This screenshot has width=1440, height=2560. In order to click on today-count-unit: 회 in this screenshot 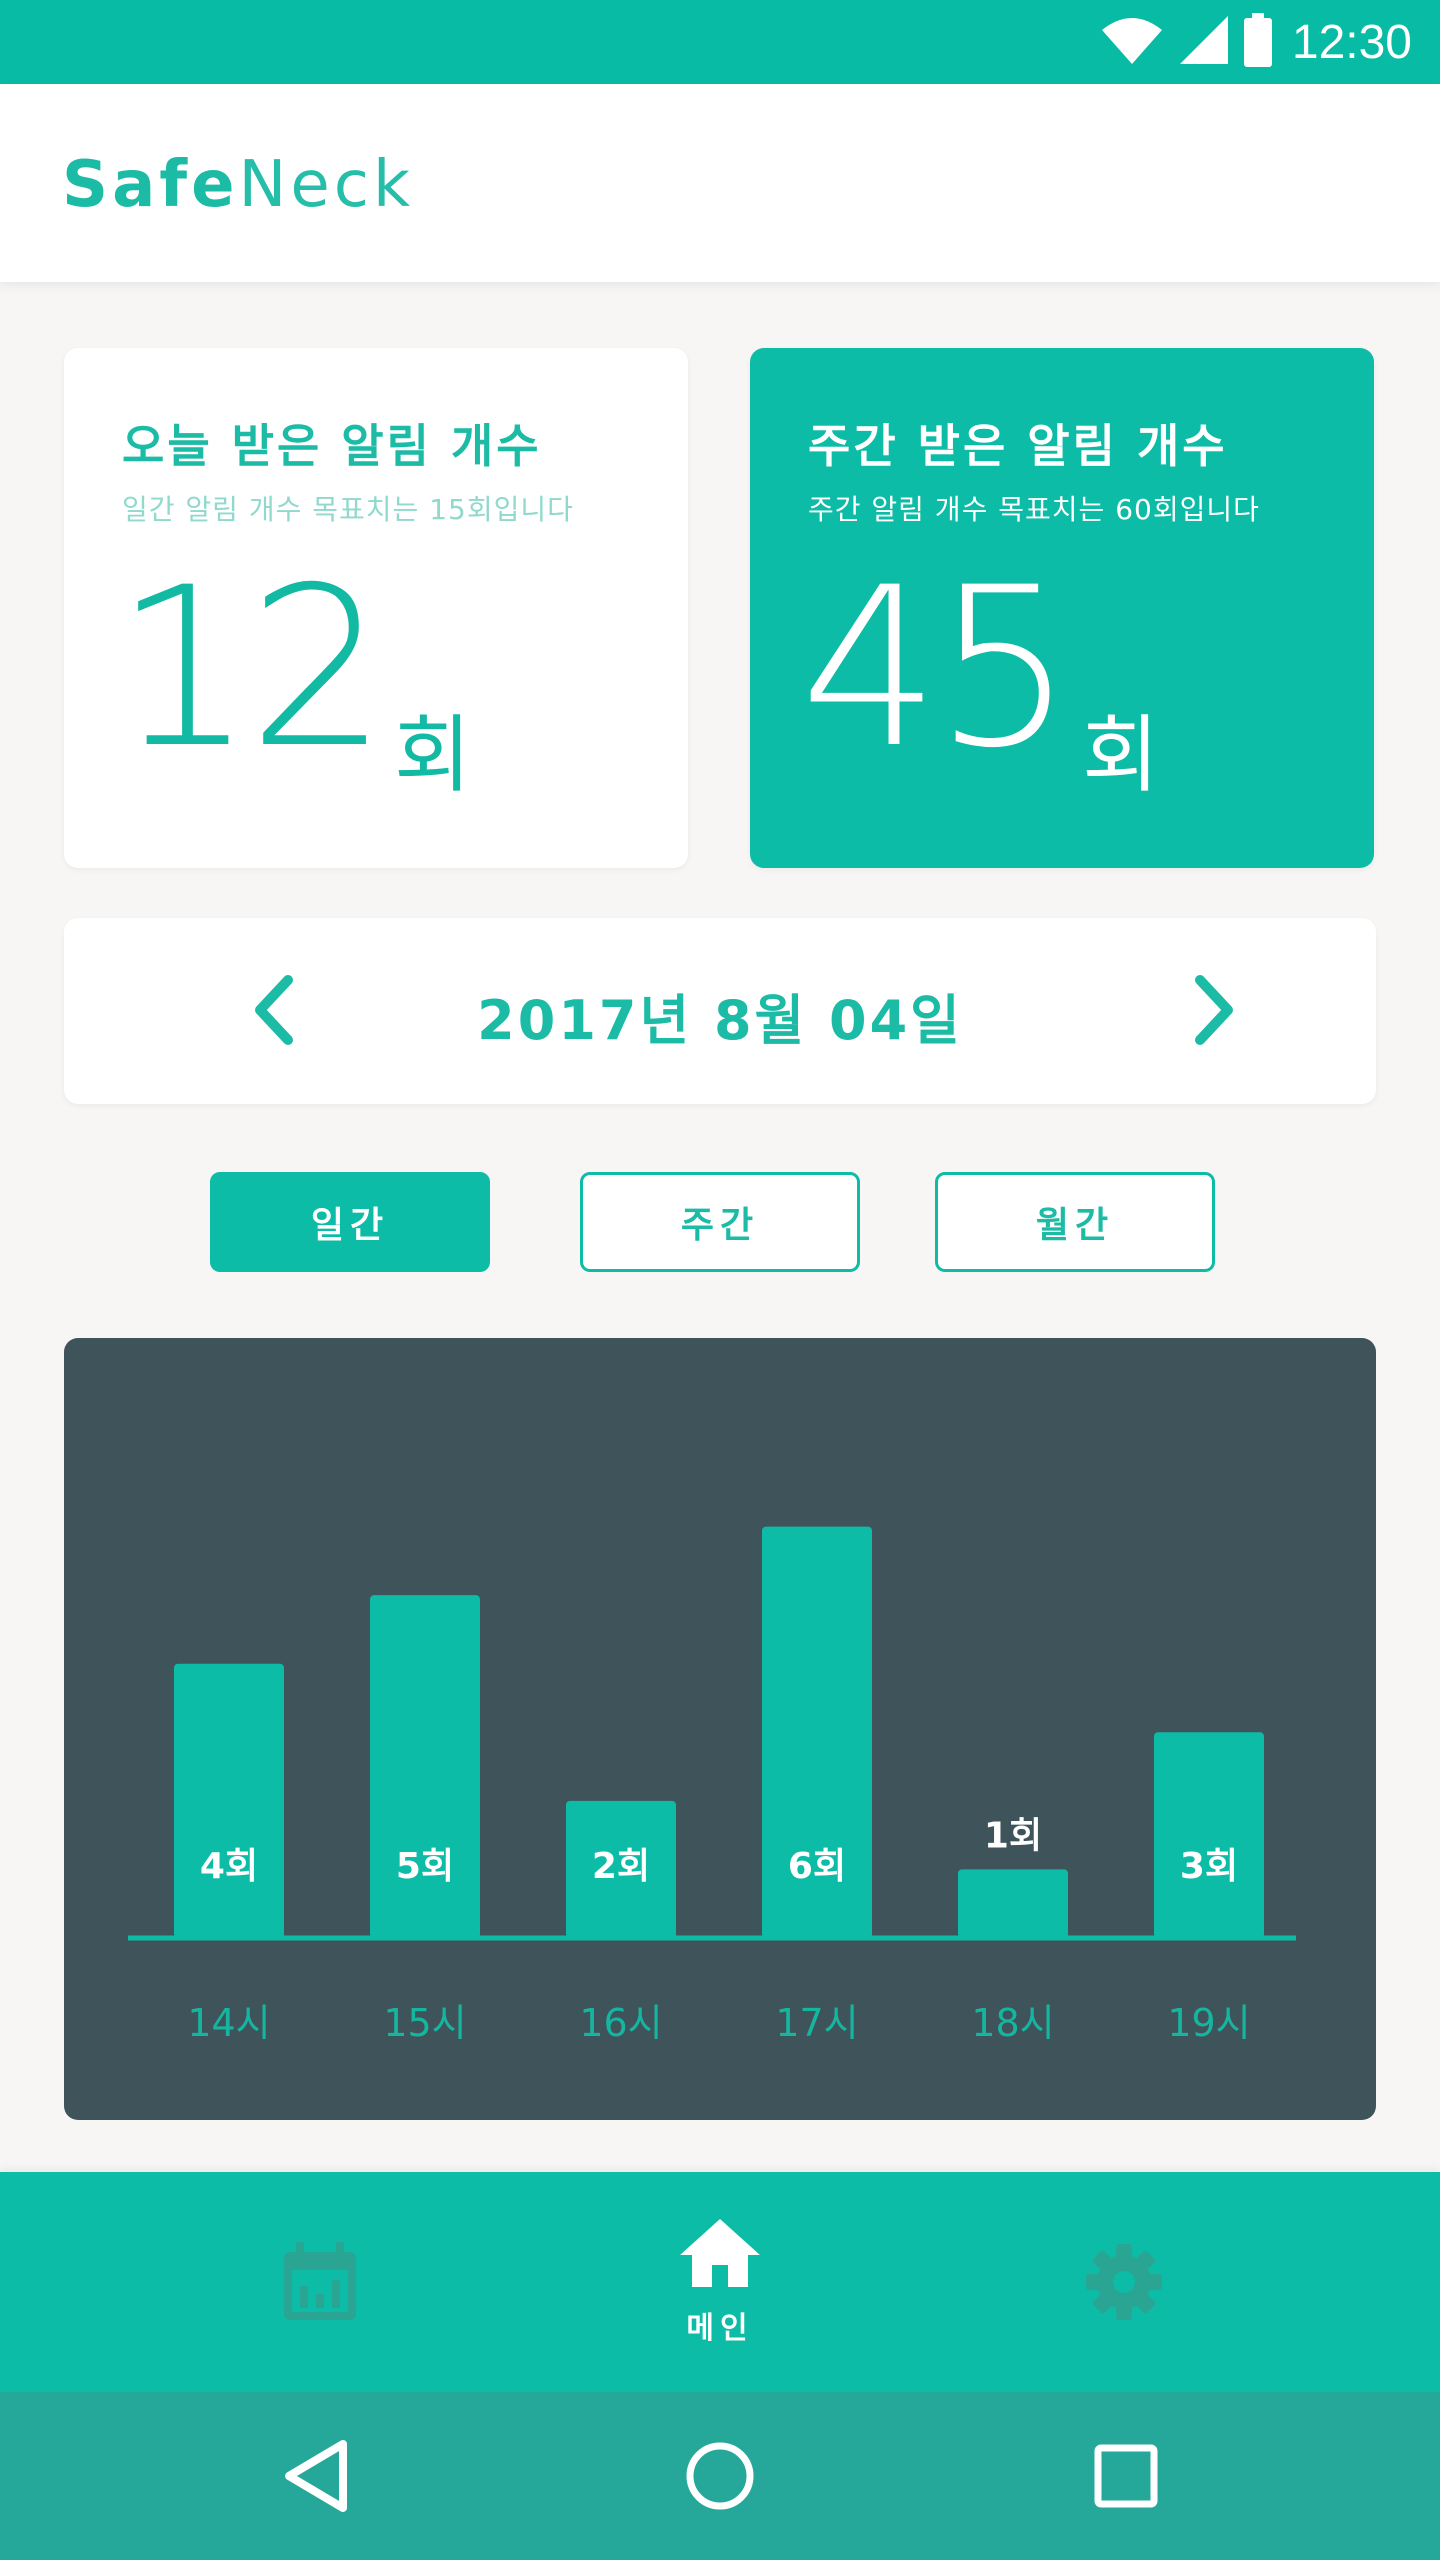, I will do `click(433, 755)`.